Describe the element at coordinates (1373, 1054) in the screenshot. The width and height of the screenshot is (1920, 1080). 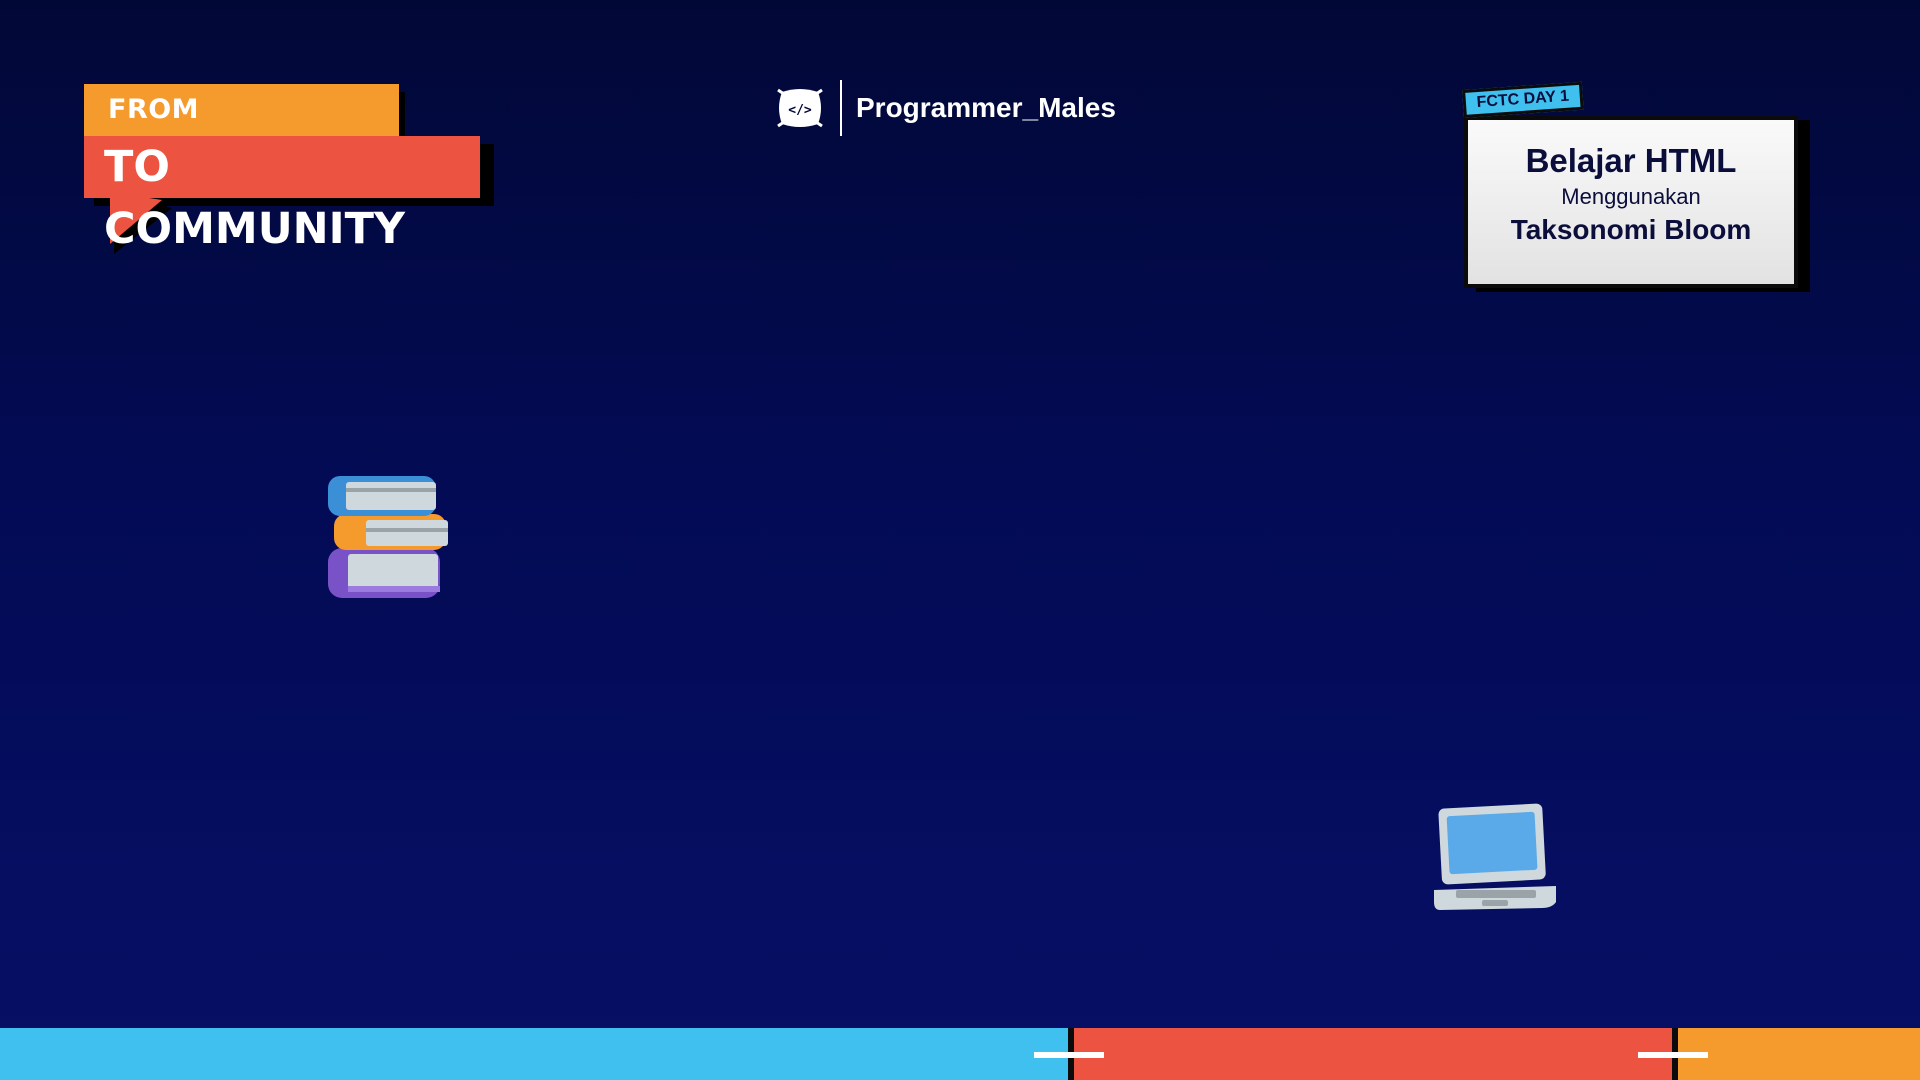
I see `bottom-bar-red` at that location.